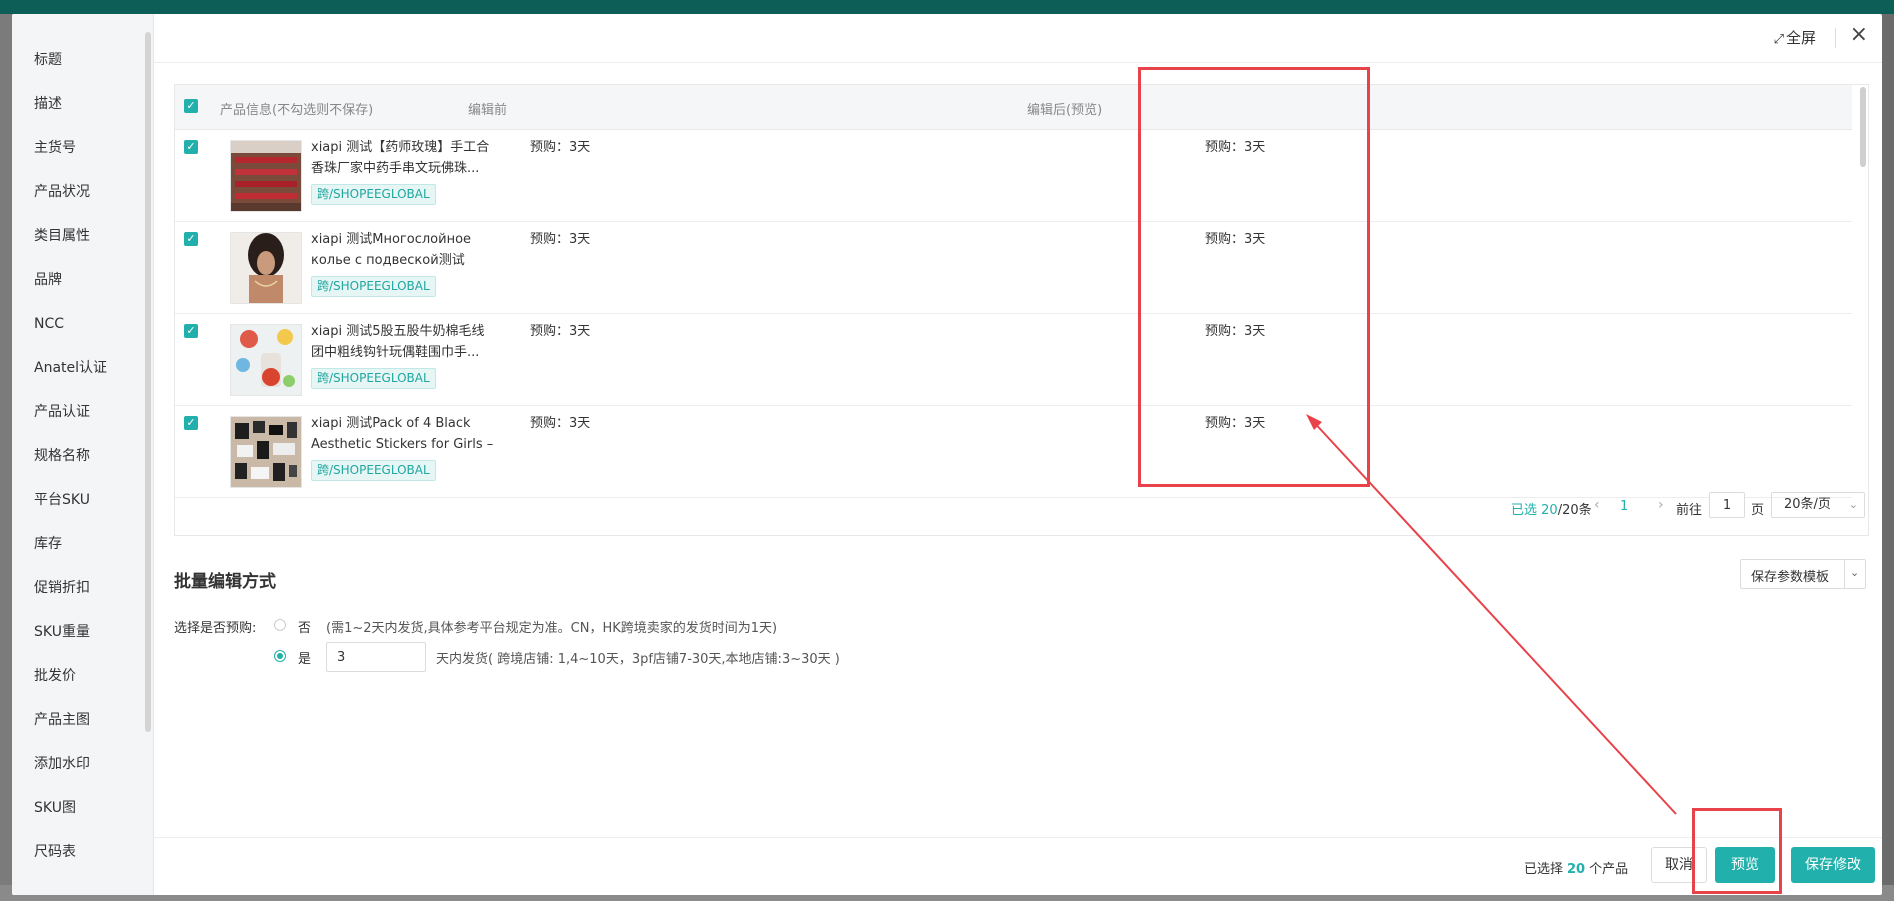 This screenshot has width=1894, height=901. Describe the element at coordinates (82, 412) in the screenshot. I see `nav-item: 产品认证` at that location.